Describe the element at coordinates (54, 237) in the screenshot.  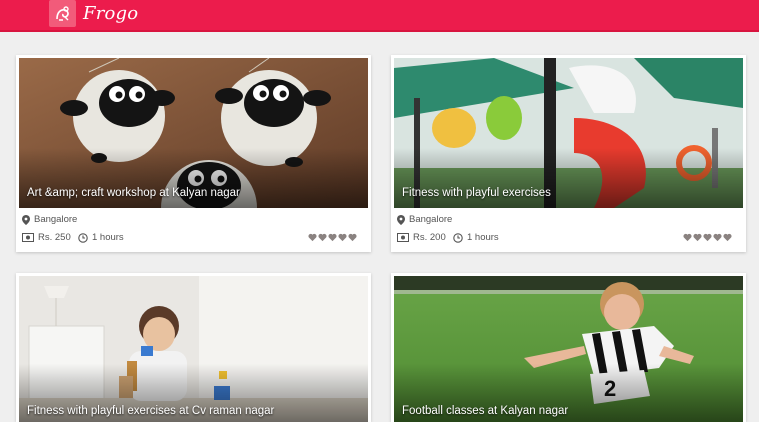
I see `price-text: Rs. 250` at that location.